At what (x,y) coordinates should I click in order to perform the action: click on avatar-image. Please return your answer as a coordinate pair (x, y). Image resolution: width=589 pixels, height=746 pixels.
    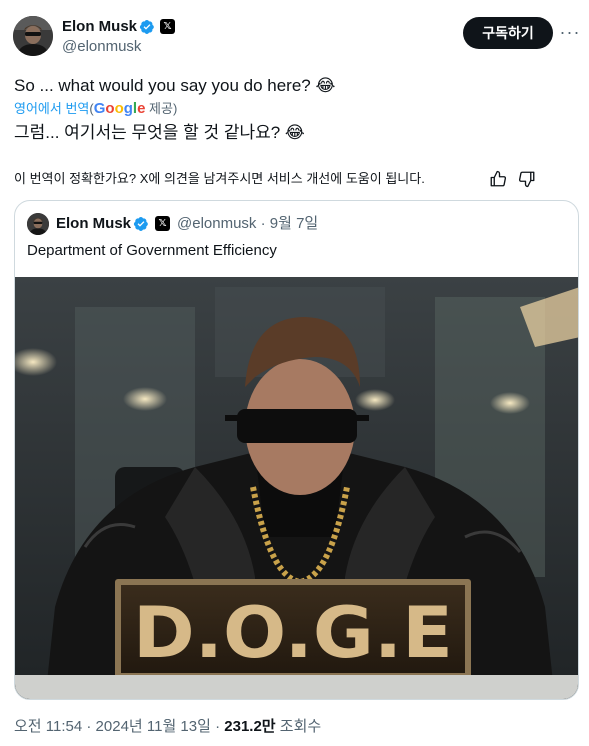
    Looking at the image, I should click on (33, 36).